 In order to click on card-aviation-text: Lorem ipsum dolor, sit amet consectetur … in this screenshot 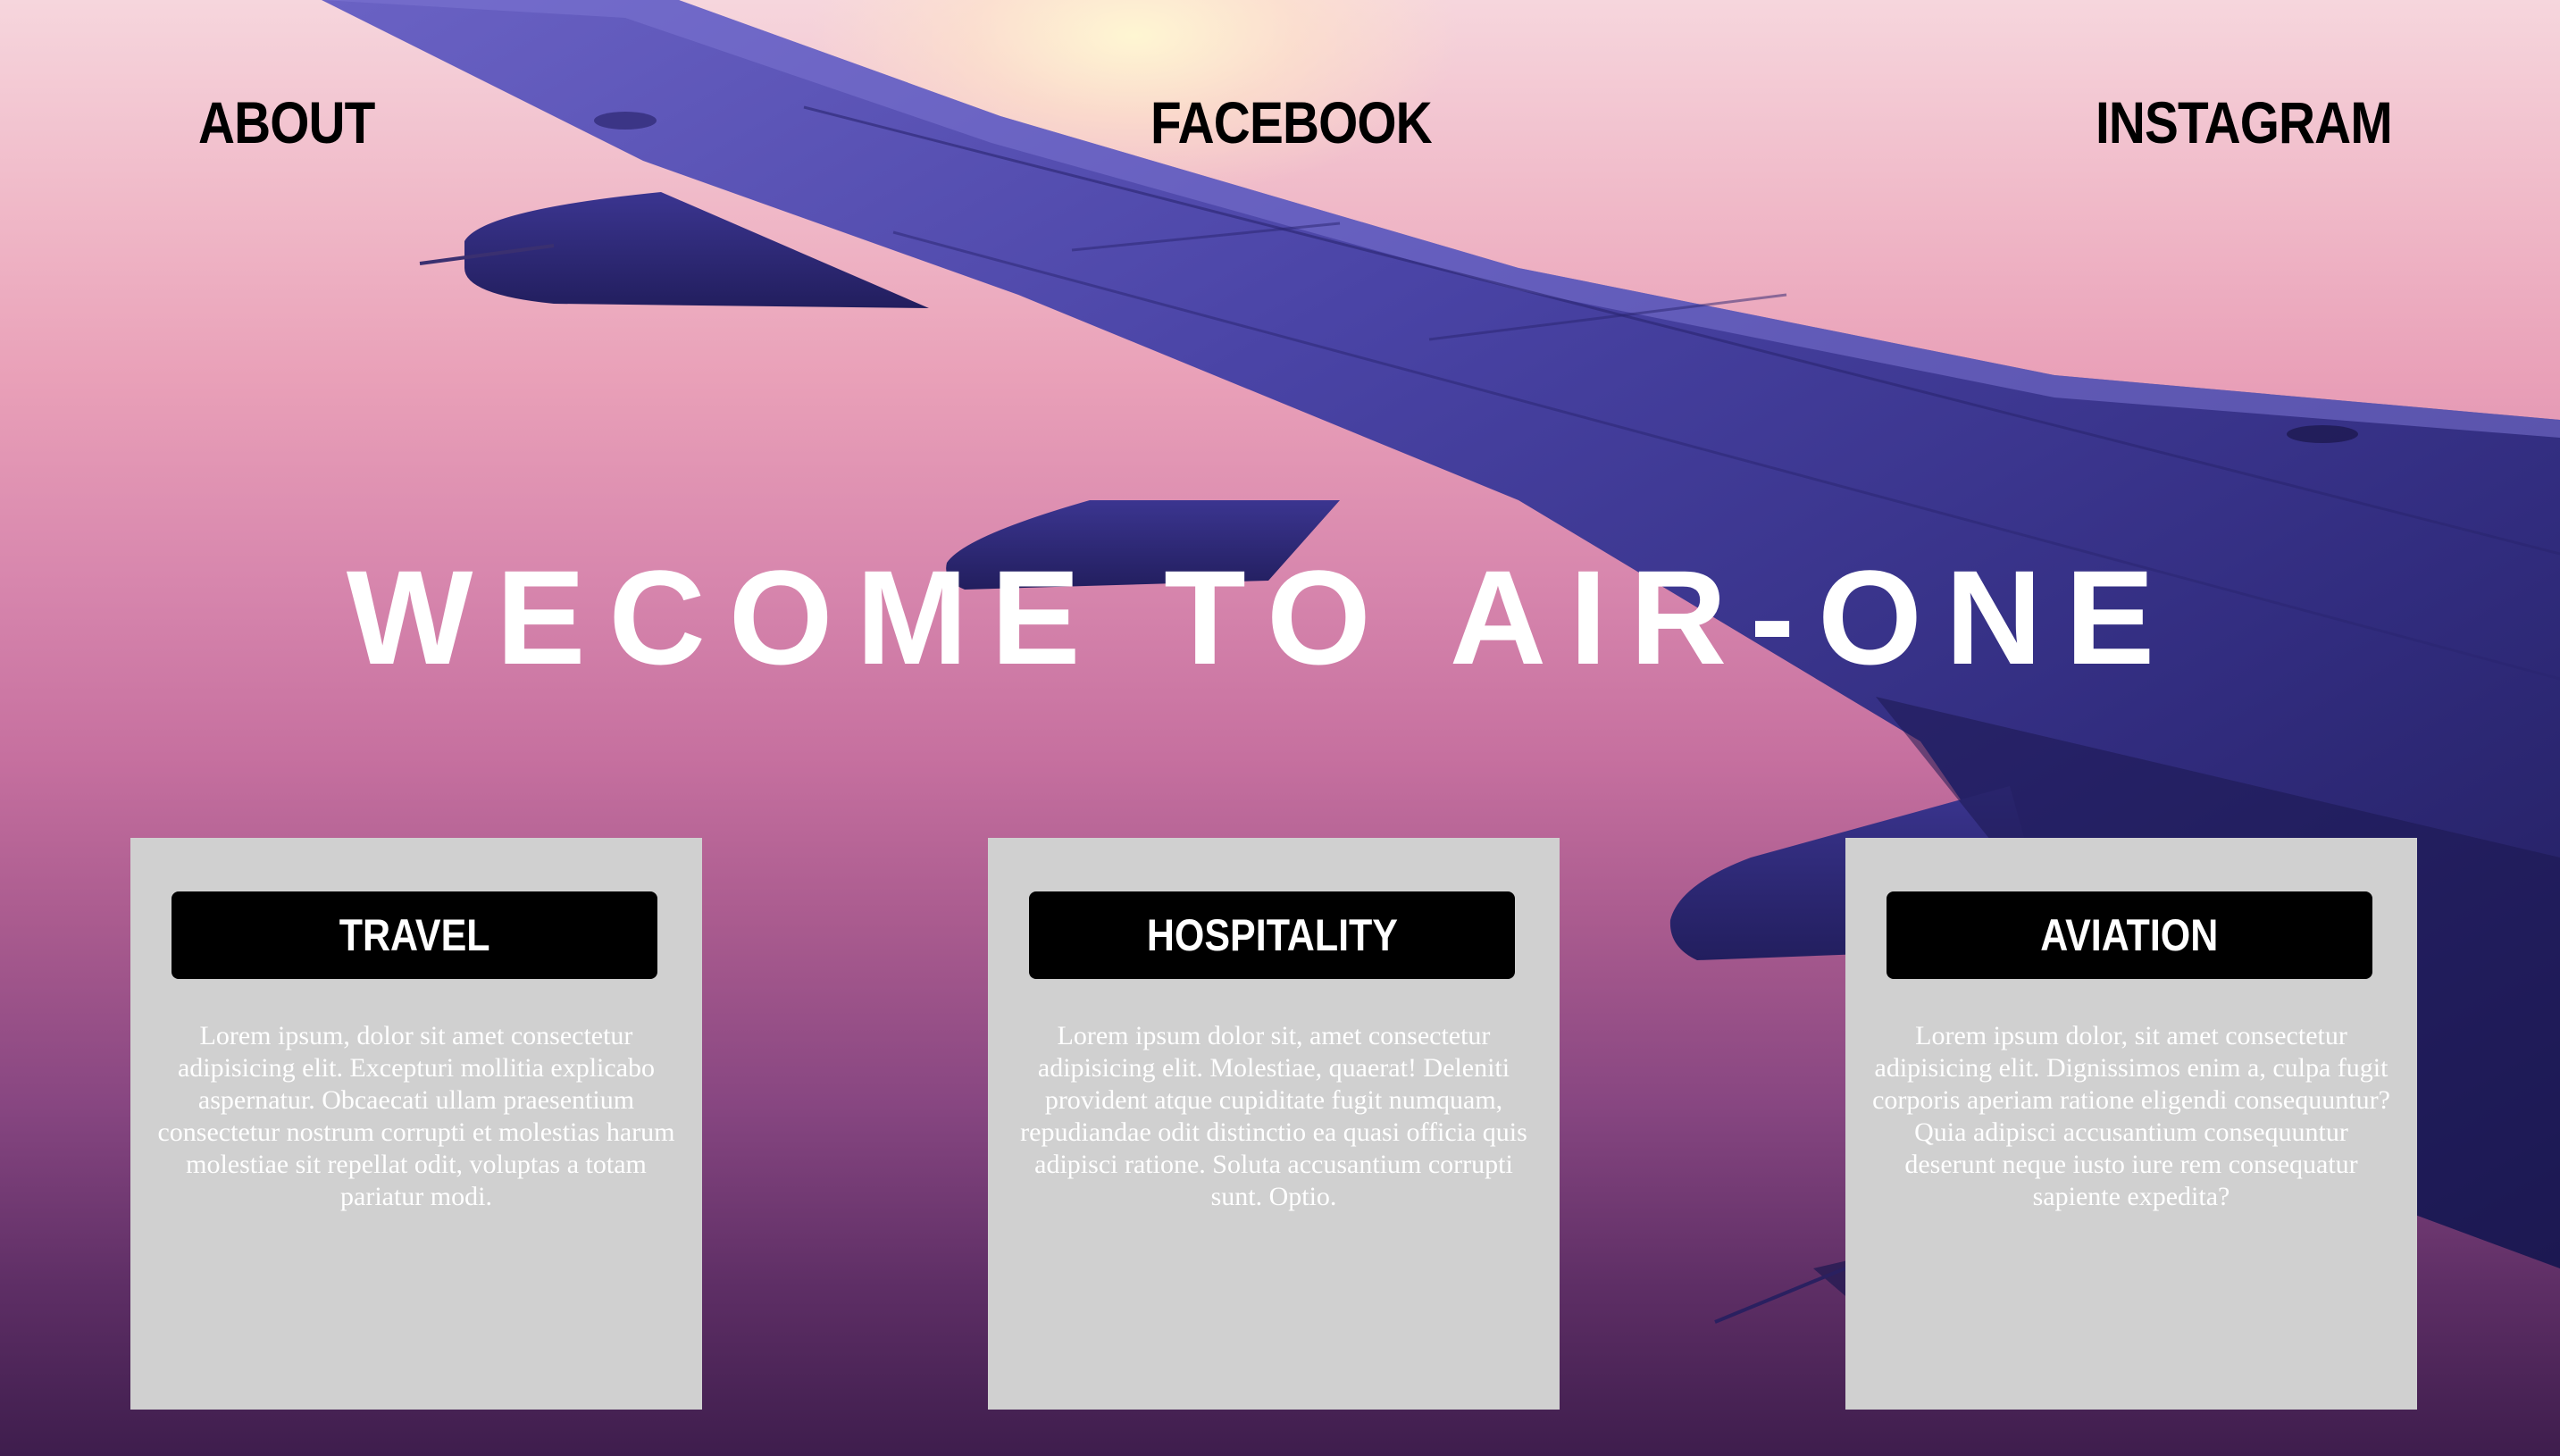, I will do `click(2131, 1116)`.